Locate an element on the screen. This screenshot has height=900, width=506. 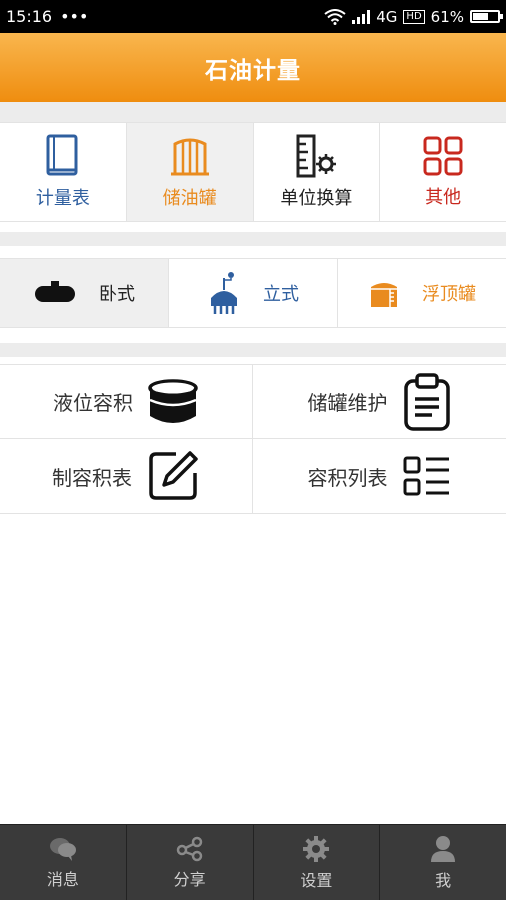
function-label: 制容积表 is located at coordinates (92, 477).